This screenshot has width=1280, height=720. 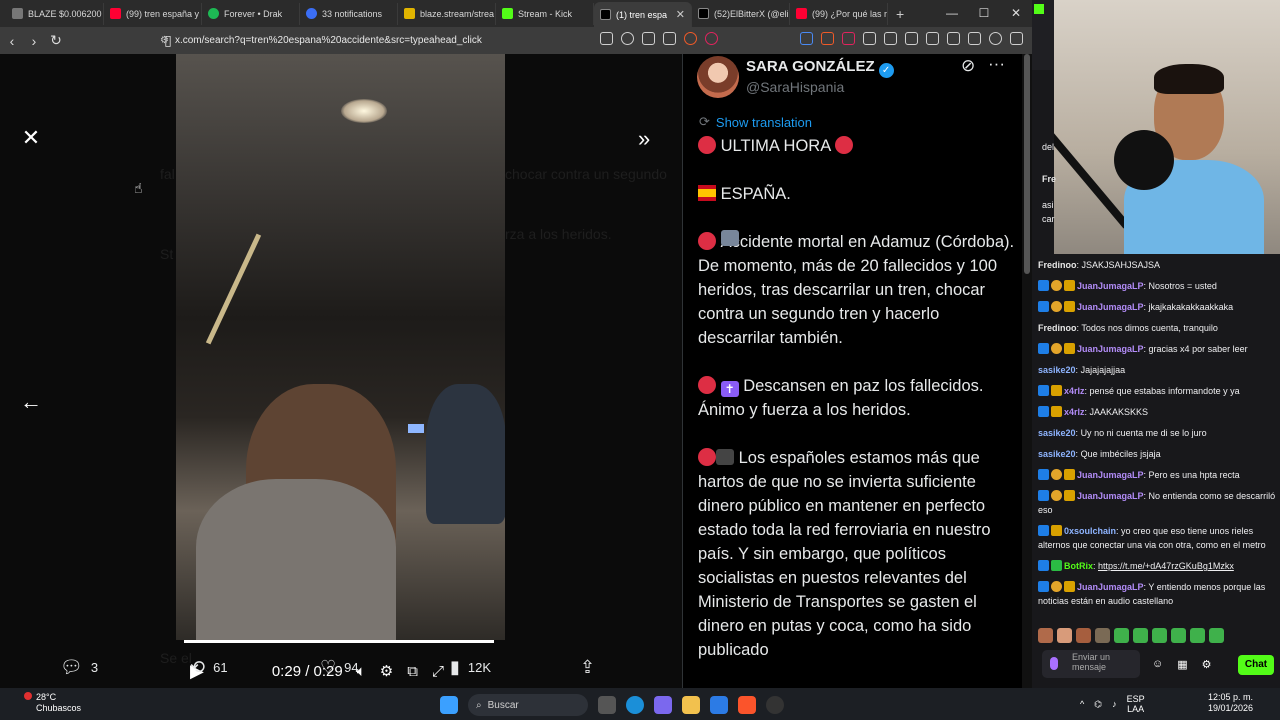 What do you see at coordinates (635, 705) in the screenshot?
I see `edge-icon` at bounding box center [635, 705].